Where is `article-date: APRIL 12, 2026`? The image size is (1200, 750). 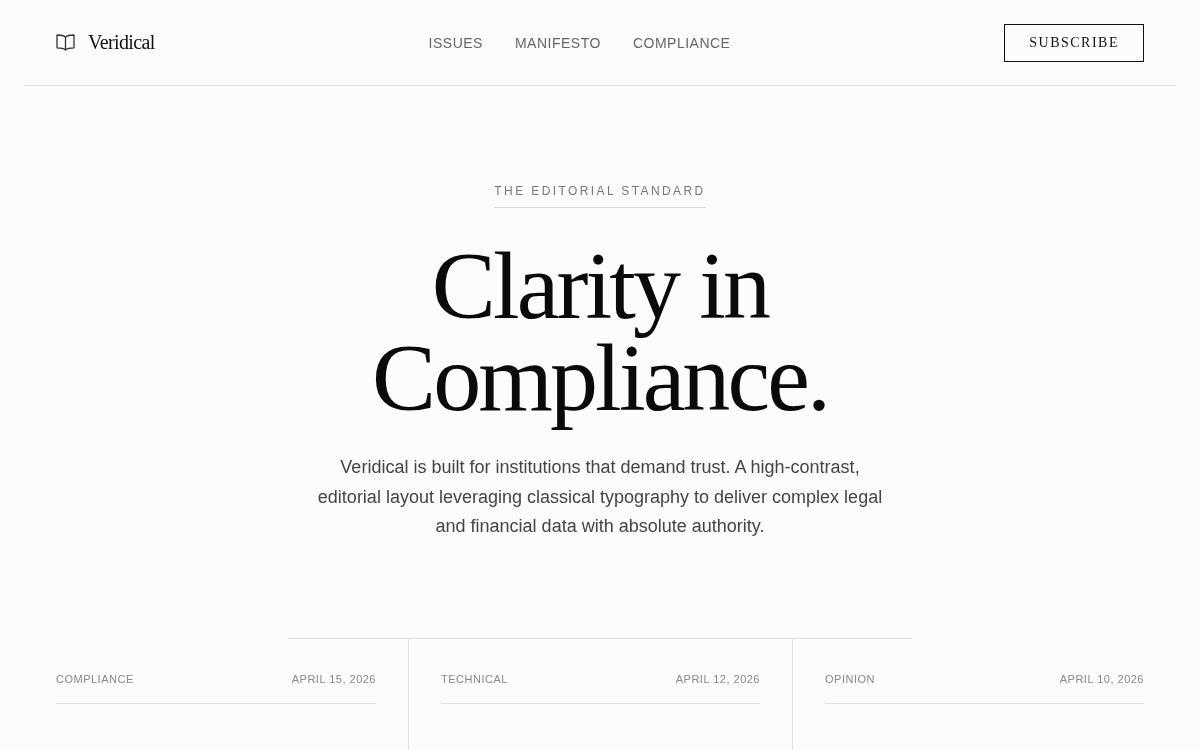 article-date: APRIL 12, 2026 is located at coordinates (717, 680).